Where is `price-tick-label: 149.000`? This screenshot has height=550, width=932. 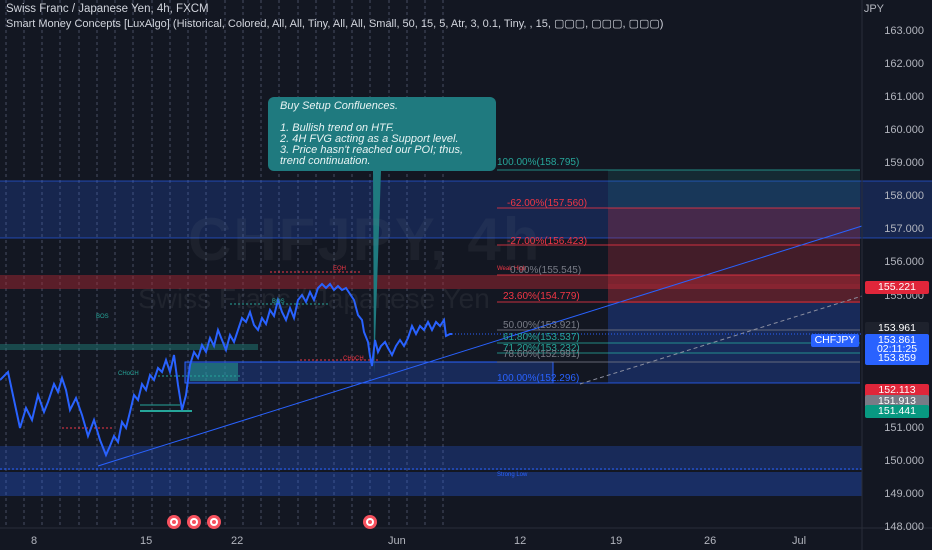
price-tick-label: 149.000 is located at coordinates (904, 493).